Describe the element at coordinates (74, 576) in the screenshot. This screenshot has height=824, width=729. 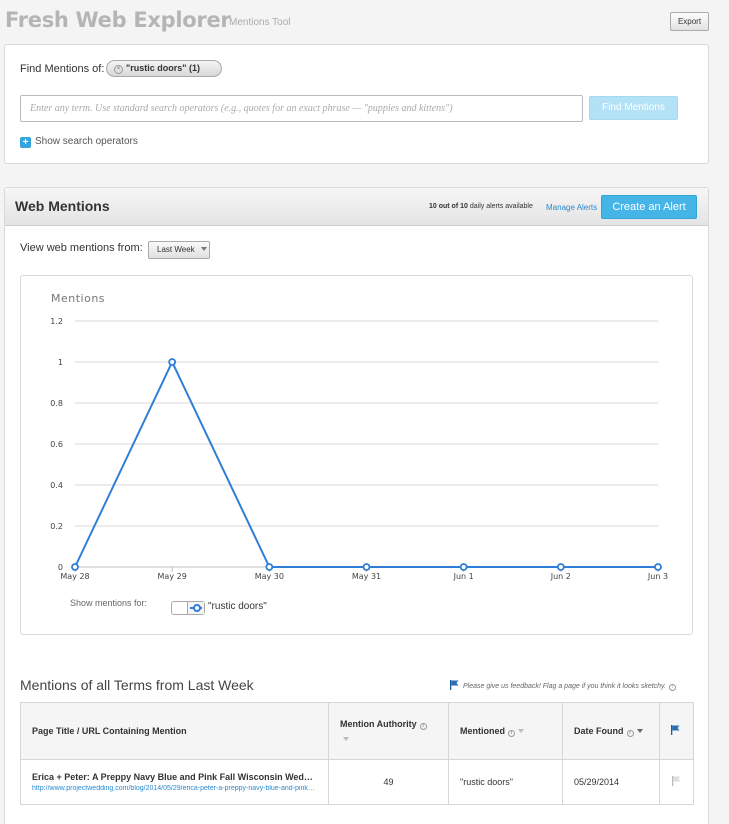
I see `x-tick-label: May 28` at that location.